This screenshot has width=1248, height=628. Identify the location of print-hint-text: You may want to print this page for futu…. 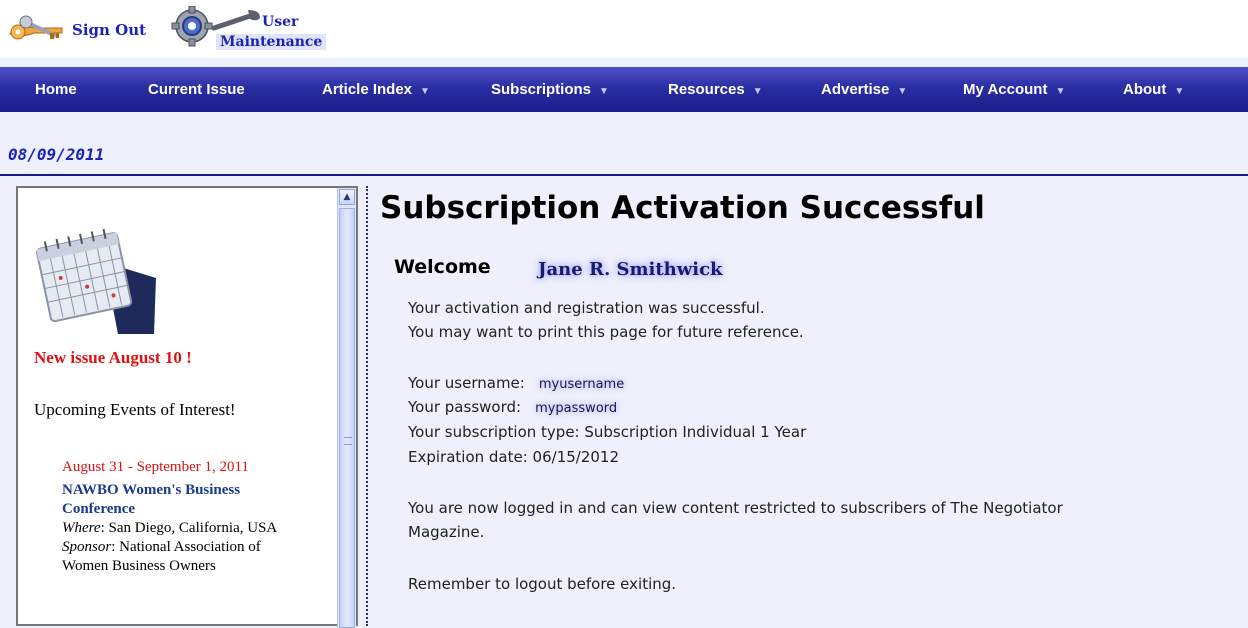
(606, 332).